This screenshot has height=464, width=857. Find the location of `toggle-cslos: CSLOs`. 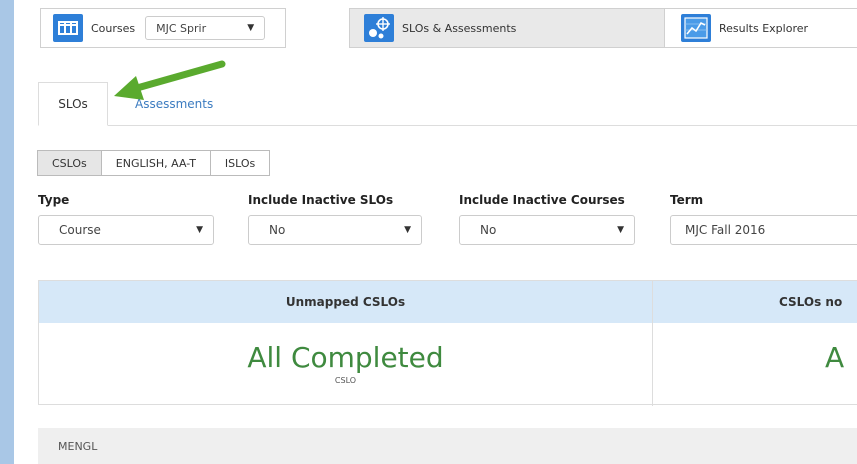

toggle-cslos: CSLOs is located at coordinates (69, 163).